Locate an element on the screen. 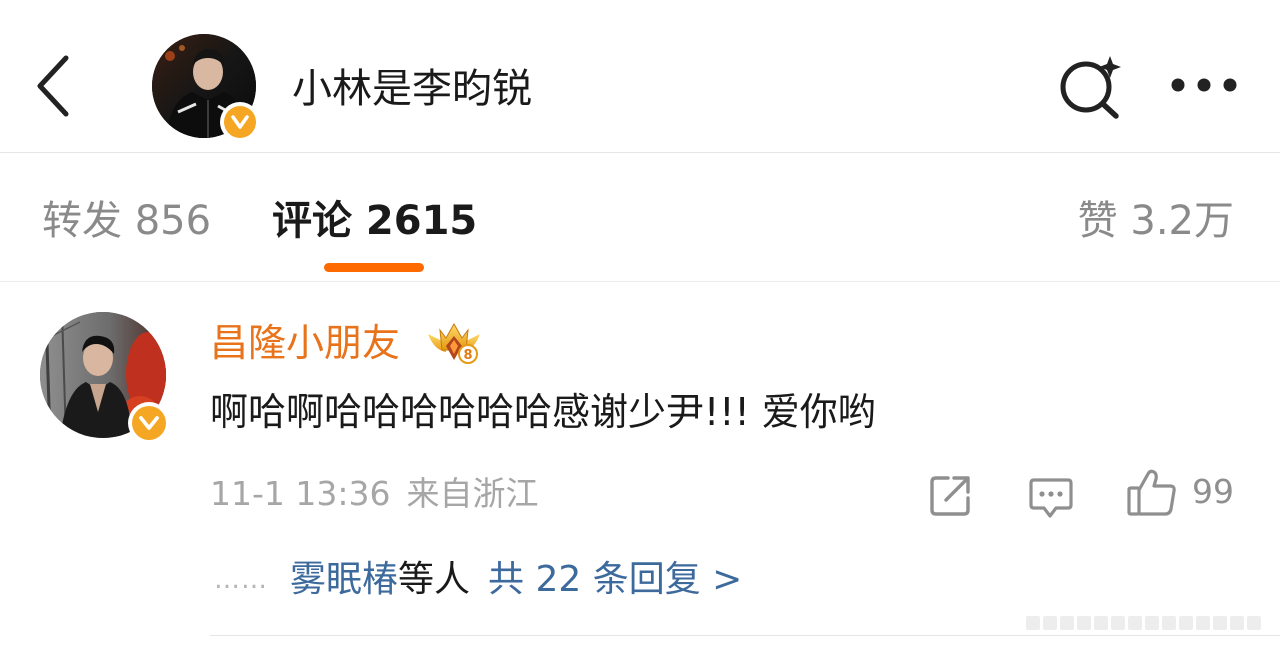 Image resolution: width=1280 pixels, height=650 pixels. commenter-username: 昌隆小朋友 is located at coordinates (305, 343).